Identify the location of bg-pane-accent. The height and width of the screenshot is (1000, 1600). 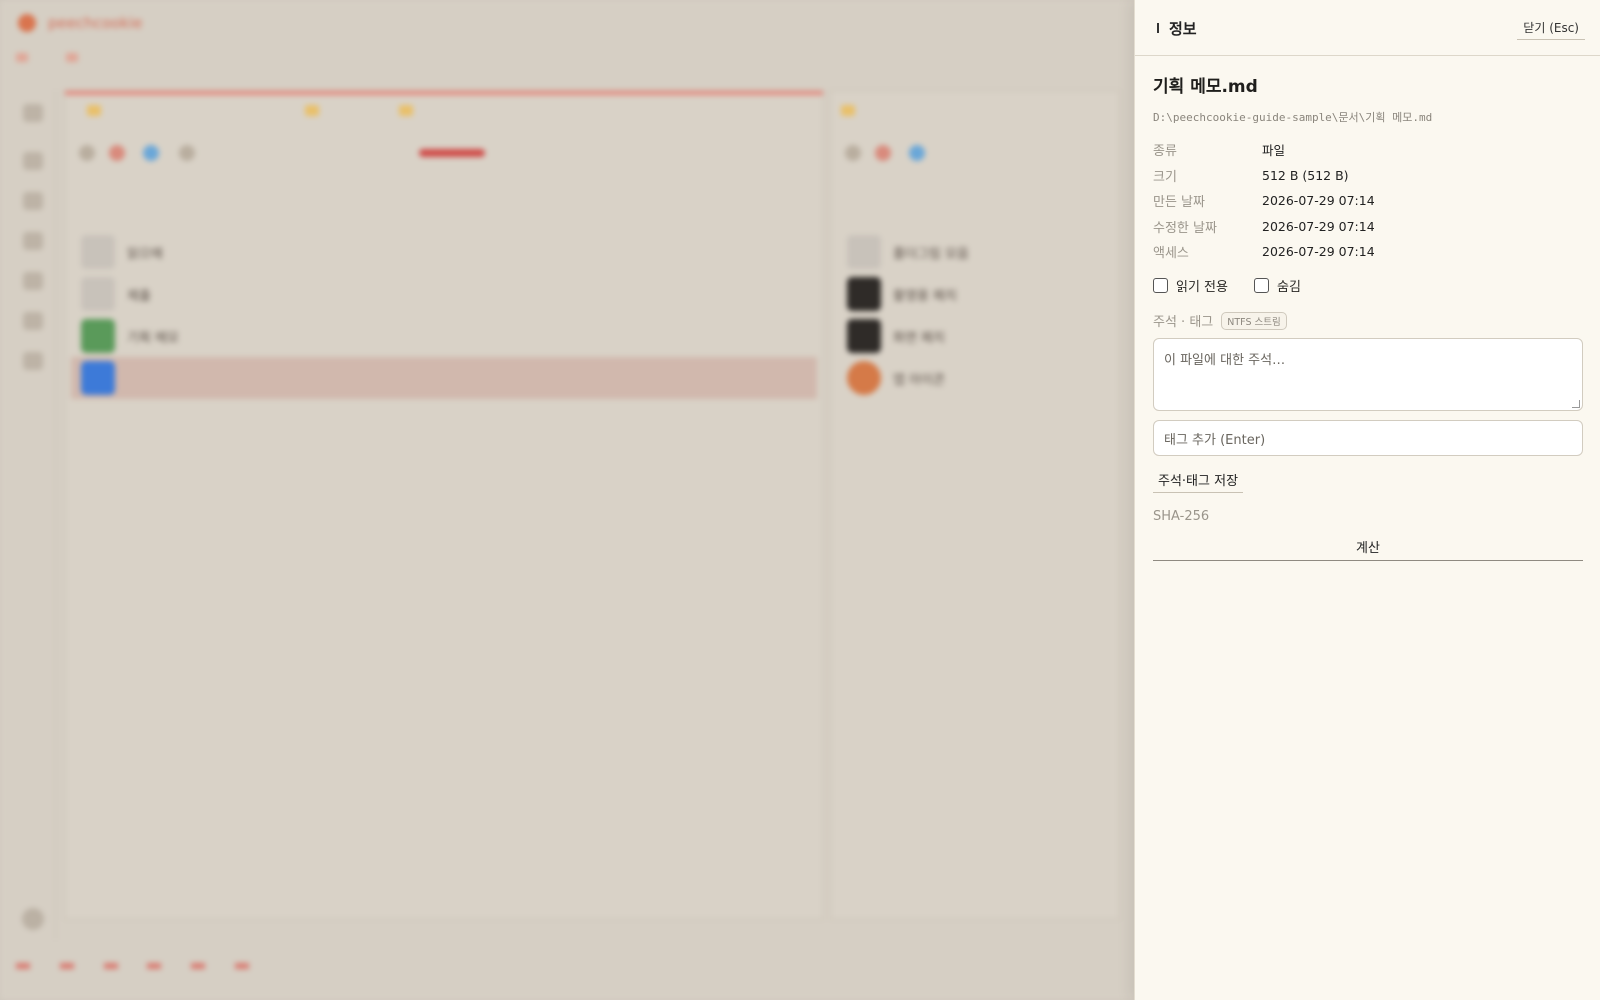
(444, 93).